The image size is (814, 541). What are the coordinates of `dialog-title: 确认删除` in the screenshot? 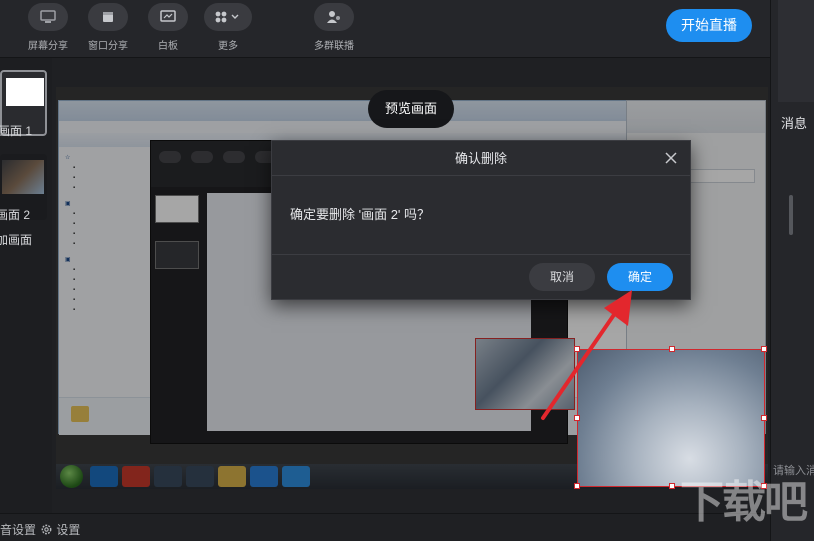 It's located at (481, 158).